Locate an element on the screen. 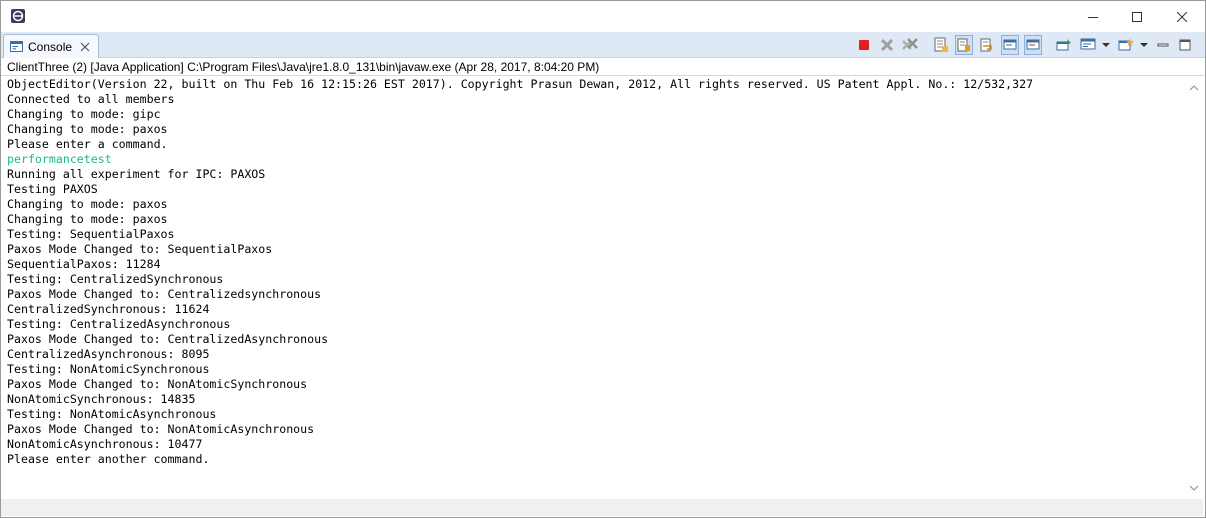 The height and width of the screenshot is (518, 1206). x-icon is located at coordinates (887, 45).